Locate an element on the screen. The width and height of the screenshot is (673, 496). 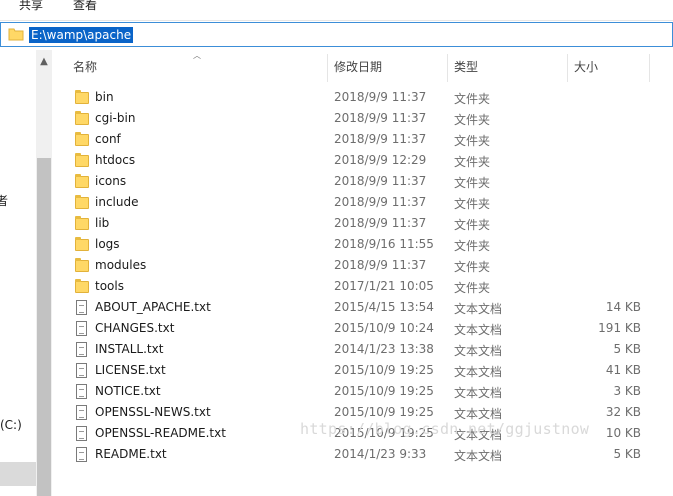
scroll-thumb is located at coordinates (44, 327).